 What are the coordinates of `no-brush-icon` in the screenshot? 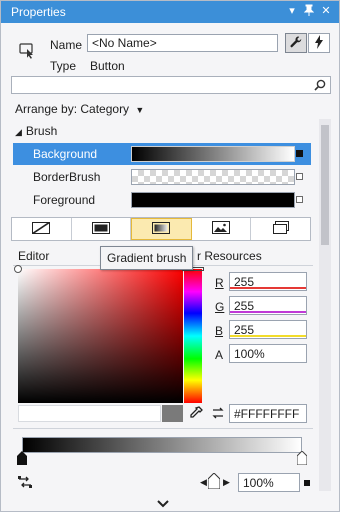 It's located at (41, 228).